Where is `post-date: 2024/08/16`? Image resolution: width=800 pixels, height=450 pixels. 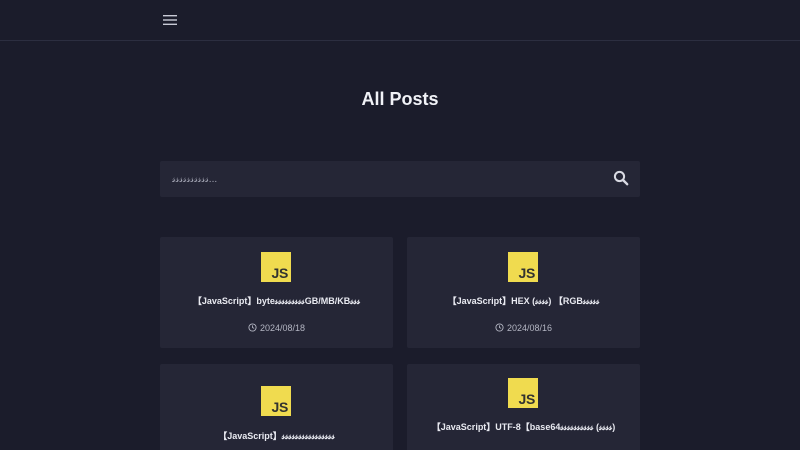
post-date: 2024/08/16 is located at coordinates (523, 328).